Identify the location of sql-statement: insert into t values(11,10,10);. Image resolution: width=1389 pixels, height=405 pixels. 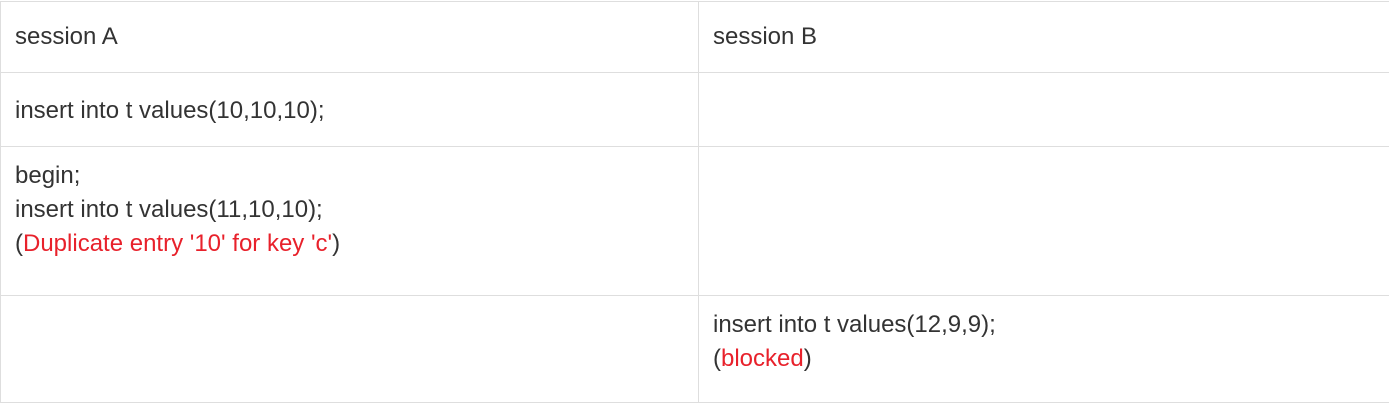
(169, 209).